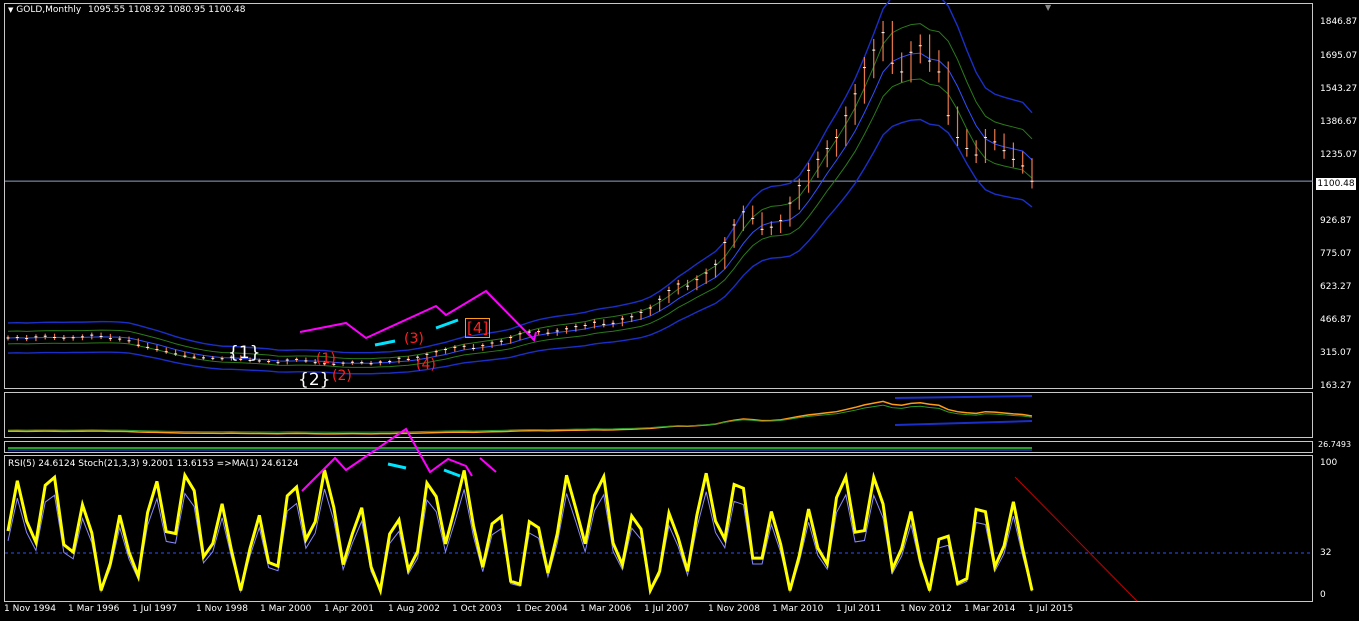 This screenshot has width=1359, height=621. I want to click on indicator-band-upper, so click(963, 397).